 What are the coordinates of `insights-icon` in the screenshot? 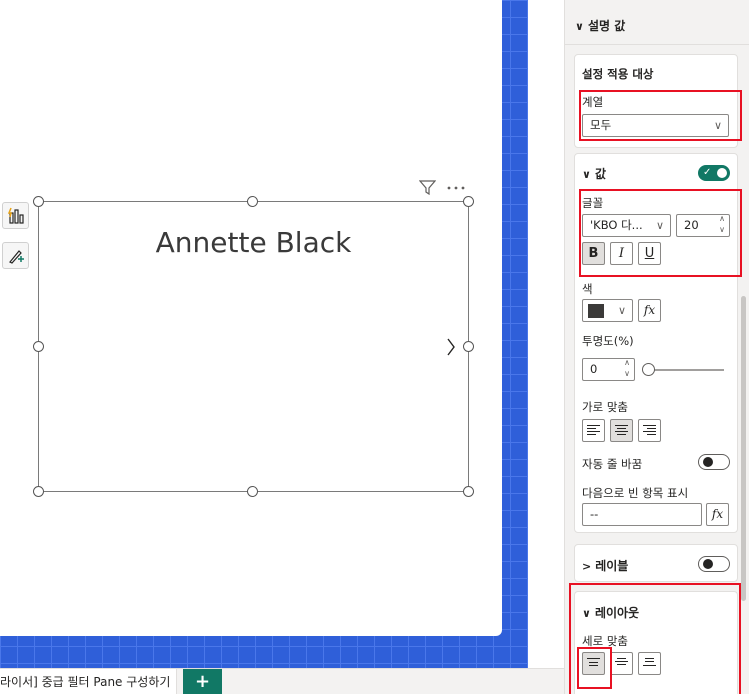 It's located at (15, 215).